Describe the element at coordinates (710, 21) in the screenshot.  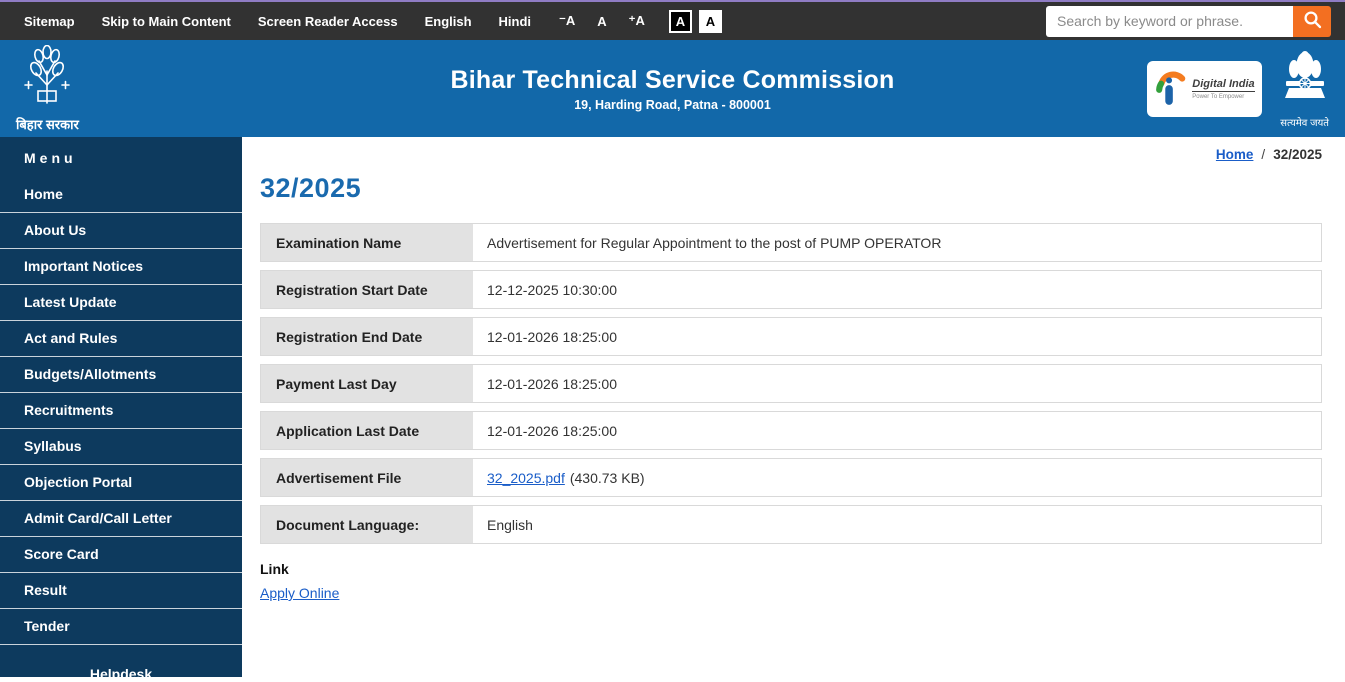
I see `light-theme-toggle: A` at that location.